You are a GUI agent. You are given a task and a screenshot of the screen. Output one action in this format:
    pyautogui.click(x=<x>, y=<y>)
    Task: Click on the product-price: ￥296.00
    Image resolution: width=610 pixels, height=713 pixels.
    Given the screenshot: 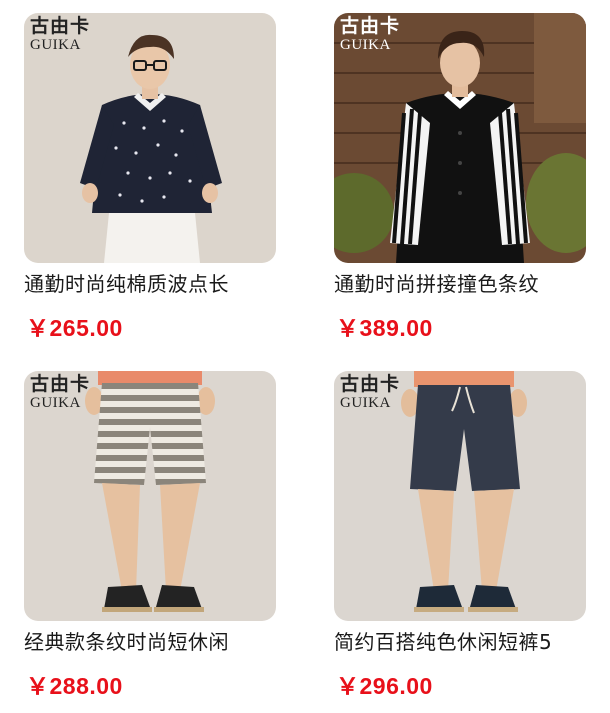 What is the action you would take?
    pyautogui.click(x=384, y=686)
    